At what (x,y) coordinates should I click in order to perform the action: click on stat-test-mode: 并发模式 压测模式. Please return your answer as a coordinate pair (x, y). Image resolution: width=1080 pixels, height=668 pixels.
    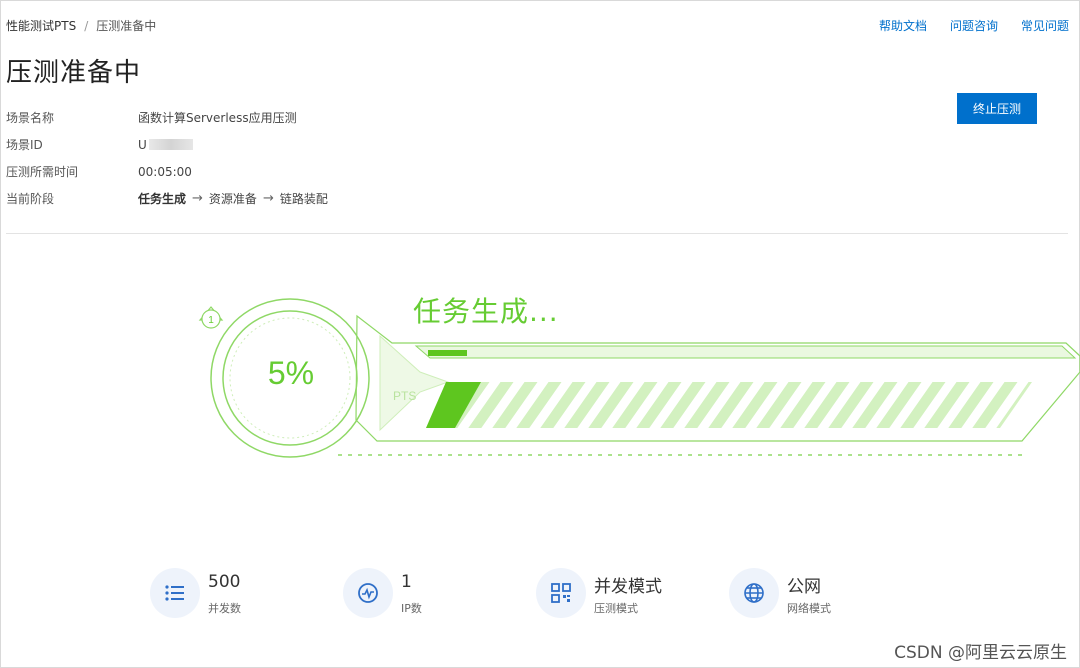
    Looking at the image, I should click on (636, 592).